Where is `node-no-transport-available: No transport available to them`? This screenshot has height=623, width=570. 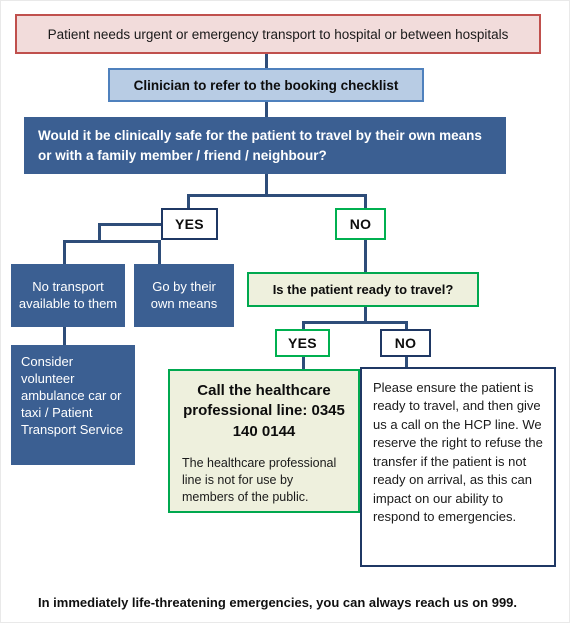
node-no-transport-available: No transport available to them is located at coordinates (68, 295).